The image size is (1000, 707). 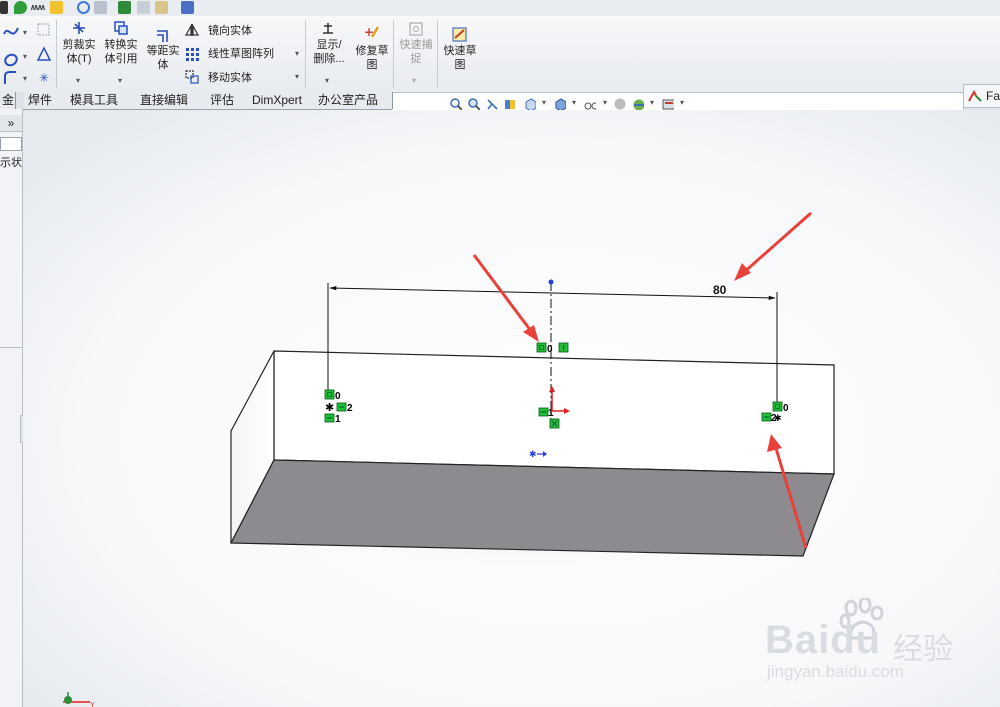 What do you see at coordinates (79, 28) in the screenshot?
I see `trim-icon` at bounding box center [79, 28].